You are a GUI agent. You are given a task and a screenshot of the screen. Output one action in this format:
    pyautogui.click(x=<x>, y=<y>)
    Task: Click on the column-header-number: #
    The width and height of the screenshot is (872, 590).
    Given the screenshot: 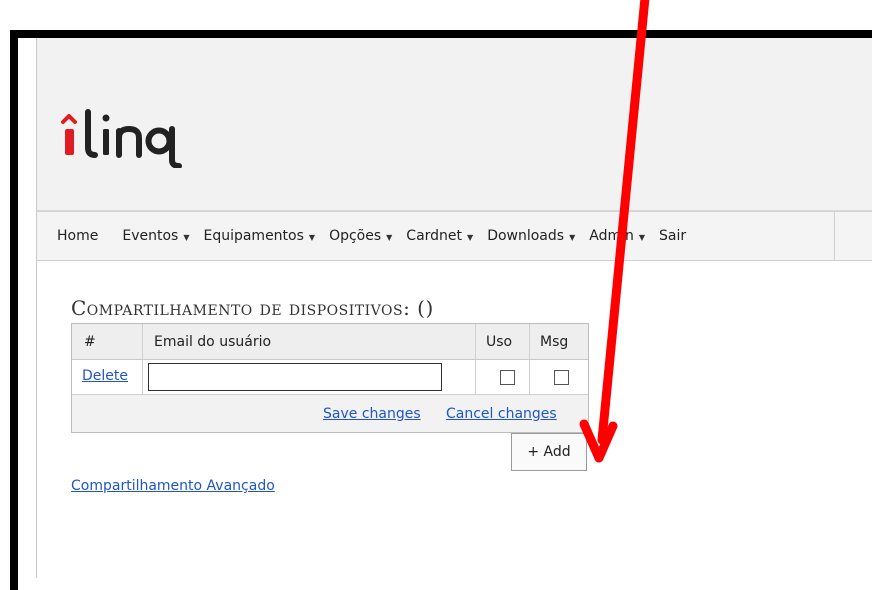 What is the action you would take?
    pyautogui.click(x=90, y=341)
    